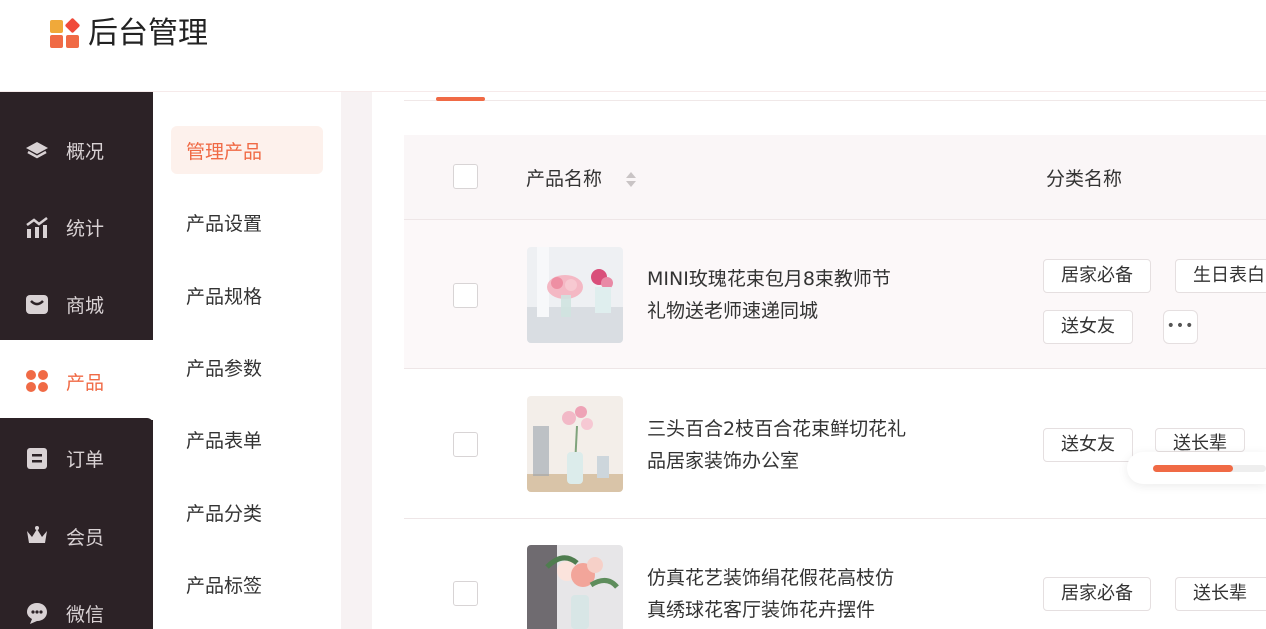 Image resolution: width=1266 pixels, height=629 pixels. What do you see at coordinates (723, 461) in the screenshot?
I see `product-name-line: 品居家装饰办公室` at bounding box center [723, 461].